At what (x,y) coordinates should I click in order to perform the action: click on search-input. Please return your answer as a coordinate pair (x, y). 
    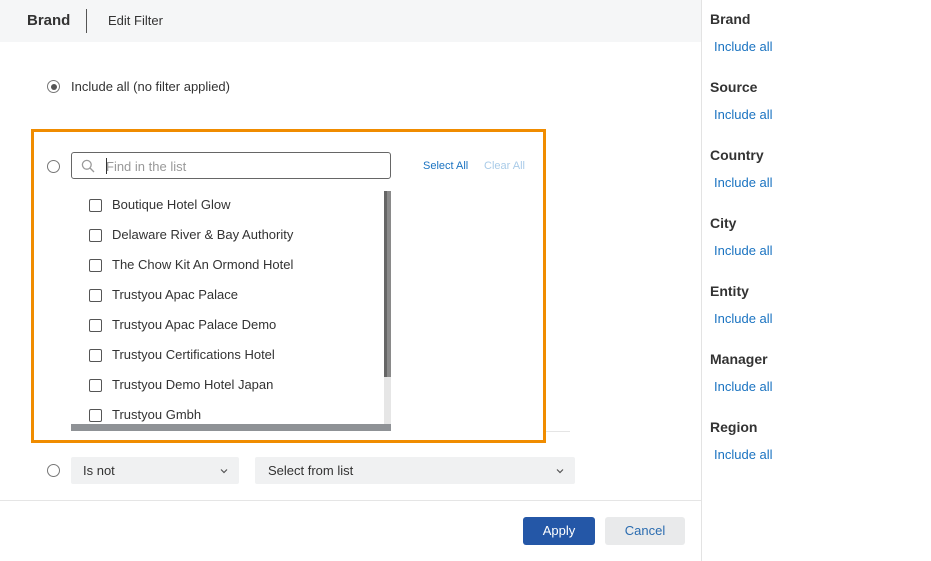
    Looking at the image, I should click on (241, 166).